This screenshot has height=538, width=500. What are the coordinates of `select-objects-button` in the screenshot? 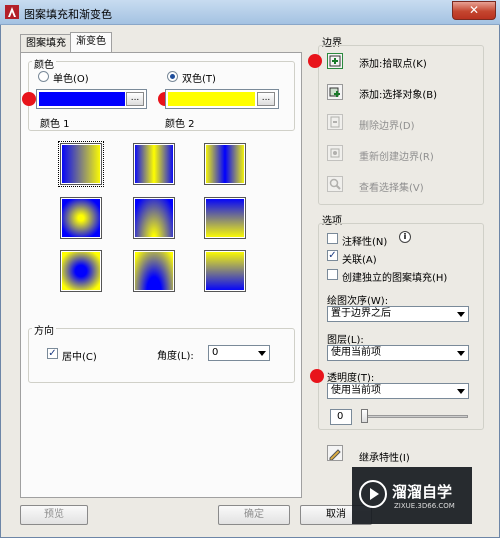 It's located at (335, 92).